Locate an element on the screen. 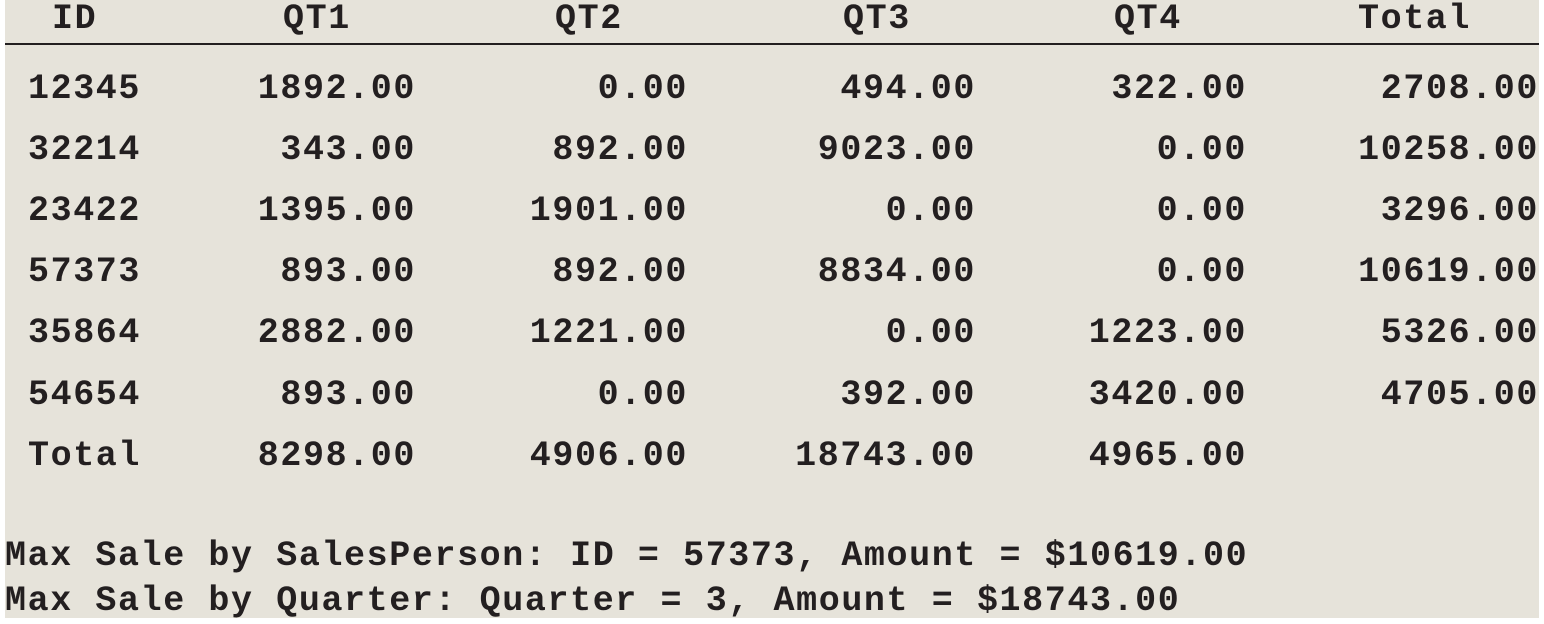 The image size is (1544, 624). header-total: Total is located at coordinates (1415, 19).